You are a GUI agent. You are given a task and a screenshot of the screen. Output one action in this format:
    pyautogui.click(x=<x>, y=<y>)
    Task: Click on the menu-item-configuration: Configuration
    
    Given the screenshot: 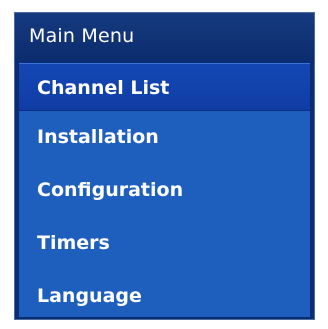 What is the action you would take?
    pyautogui.click(x=164, y=190)
    